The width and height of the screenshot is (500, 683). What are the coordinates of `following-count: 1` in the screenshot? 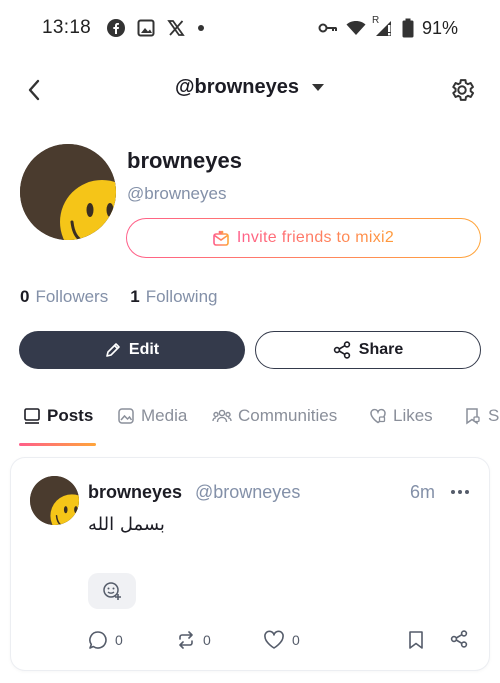 It's located at (135, 296).